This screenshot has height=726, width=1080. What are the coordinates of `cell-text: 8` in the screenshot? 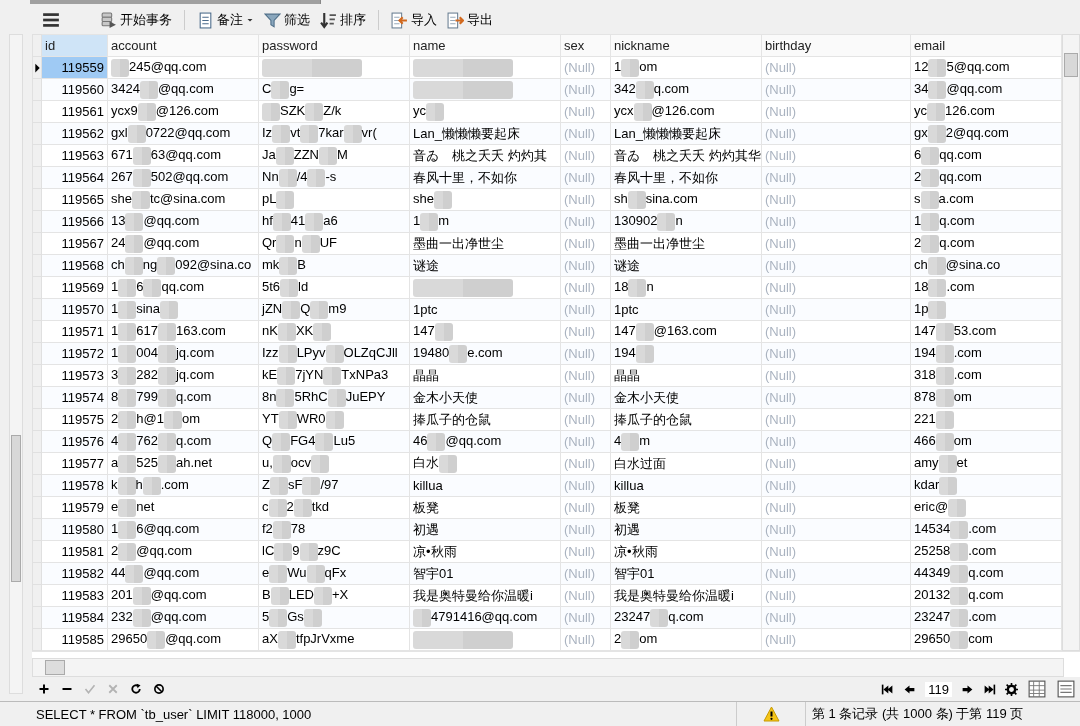 It's located at (115, 396).